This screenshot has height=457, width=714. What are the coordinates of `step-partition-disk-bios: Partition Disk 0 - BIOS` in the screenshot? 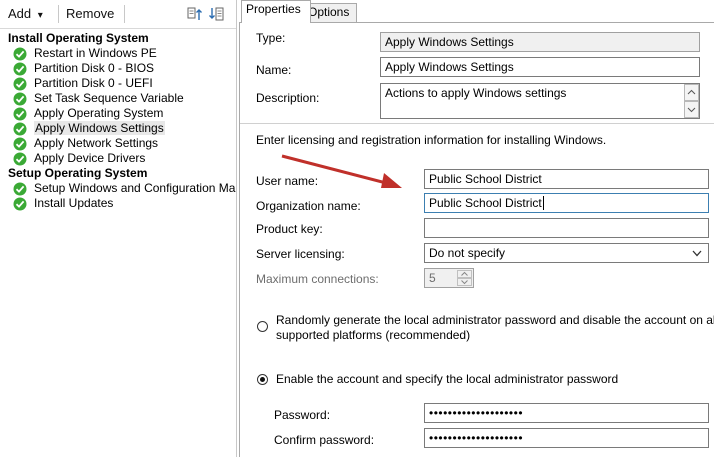 It's located at (122, 68).